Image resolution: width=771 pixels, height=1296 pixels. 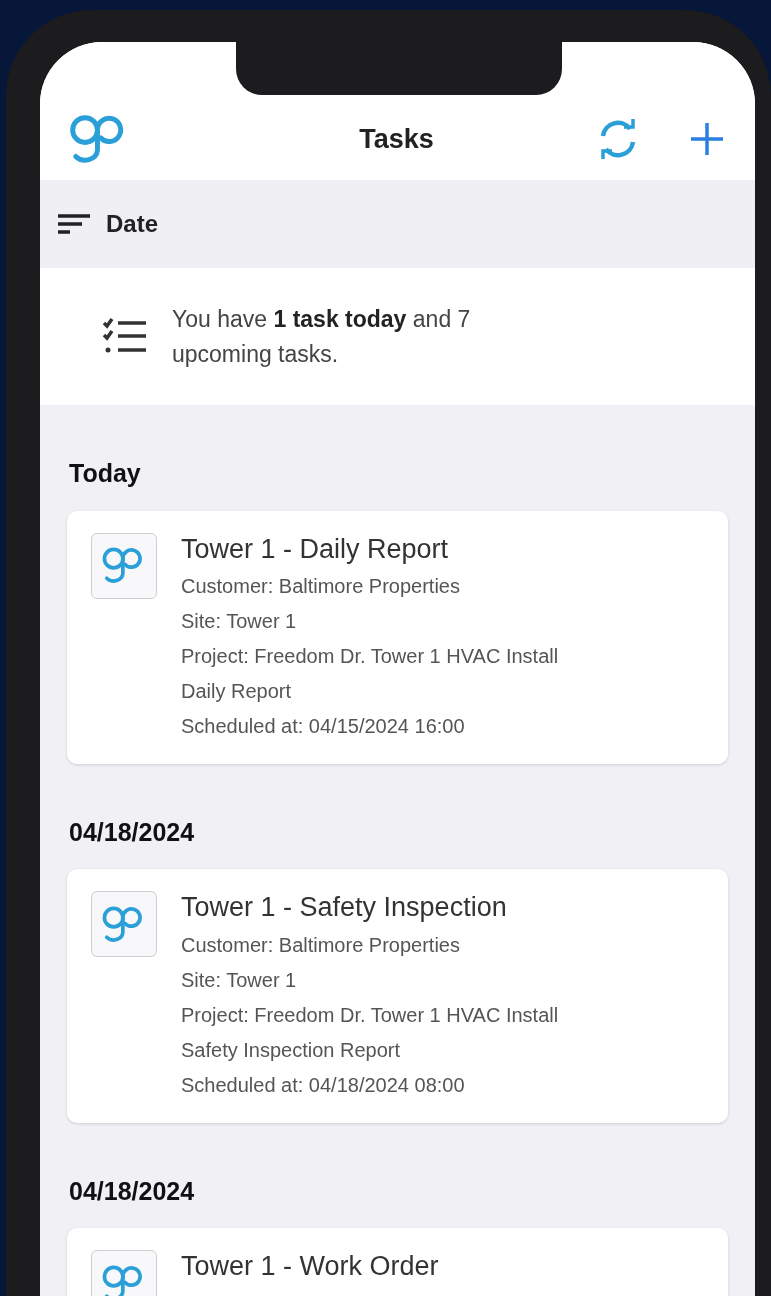 I want to click on section-heading: Today, so click(x=105, y=473).